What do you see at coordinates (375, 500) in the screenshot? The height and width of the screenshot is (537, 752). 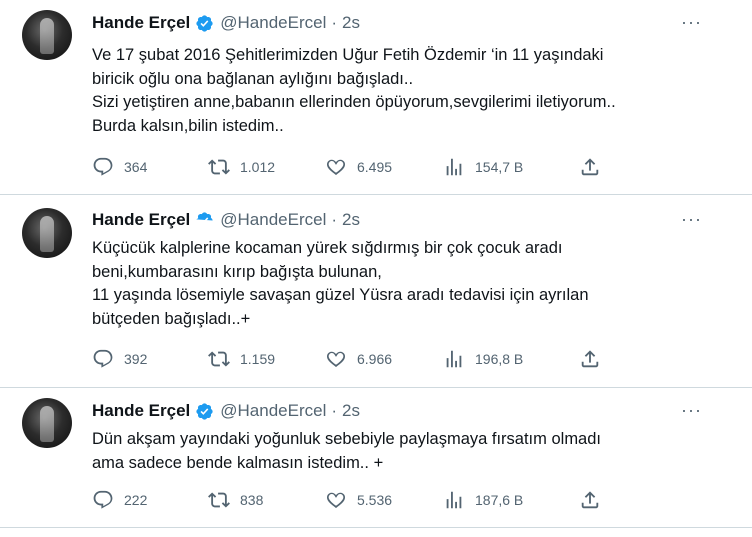 I see `like-count: 5.536` at bounding box center [375, 500].